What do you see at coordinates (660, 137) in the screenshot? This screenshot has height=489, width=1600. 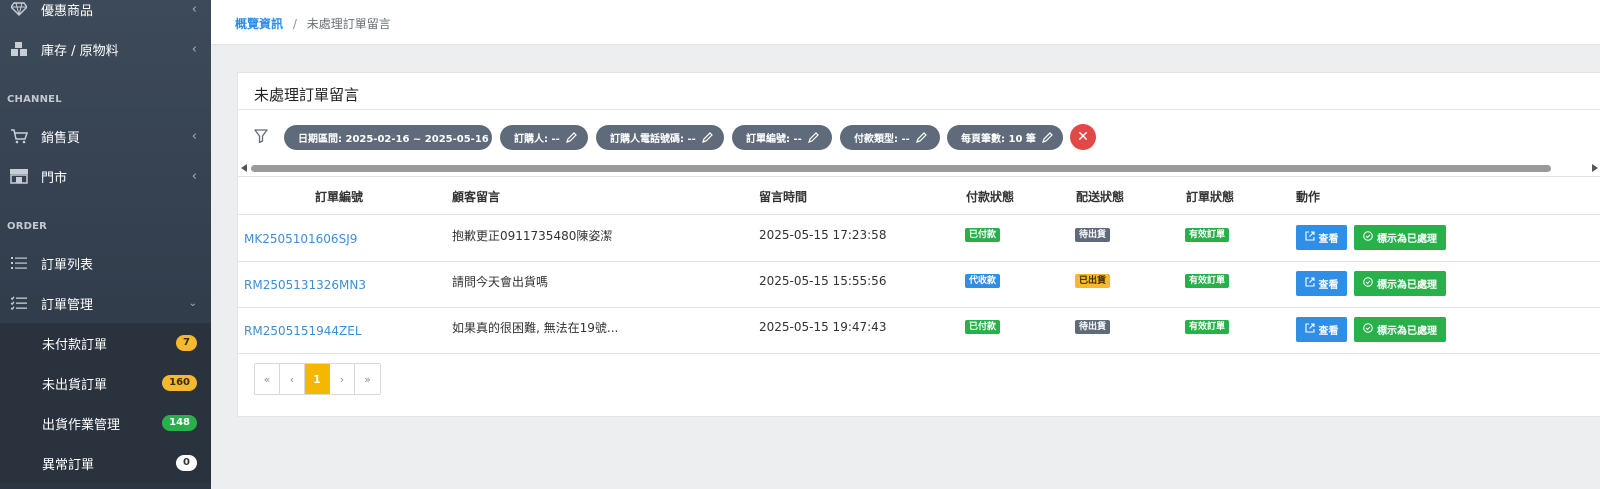 I see `filter-chip-buyer-phone: 訂購人電話號碼: --` at bounding box center [660, 137].